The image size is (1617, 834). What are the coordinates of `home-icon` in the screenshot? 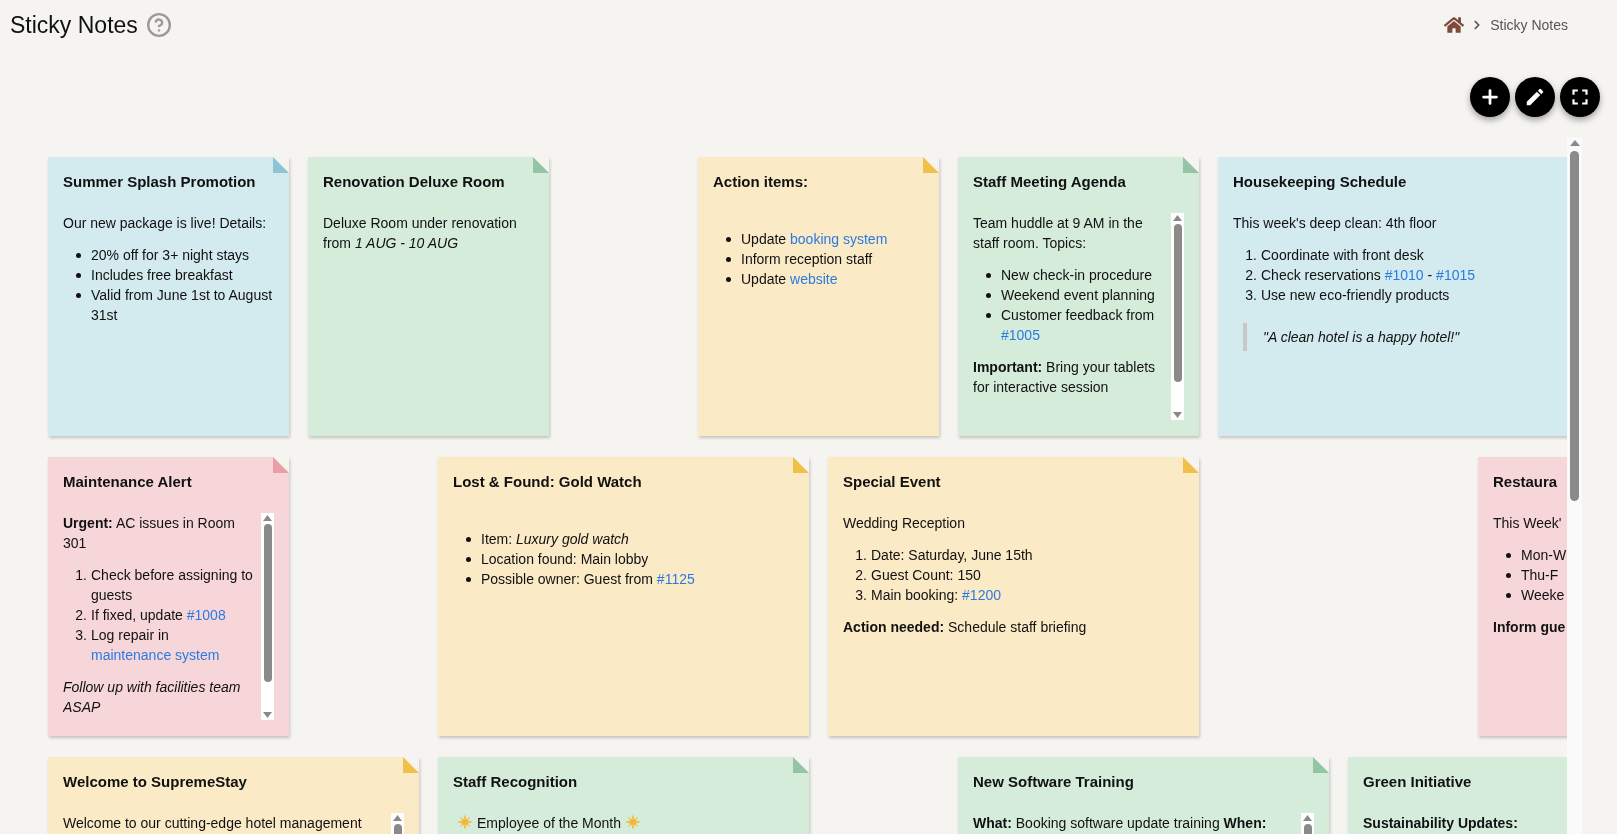 It's located at (1454, 25).